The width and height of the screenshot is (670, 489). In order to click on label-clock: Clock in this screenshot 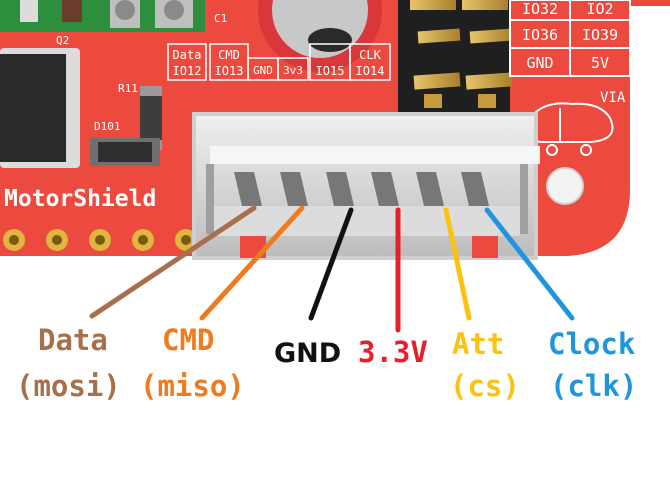, I will do `click(592, 344)`.